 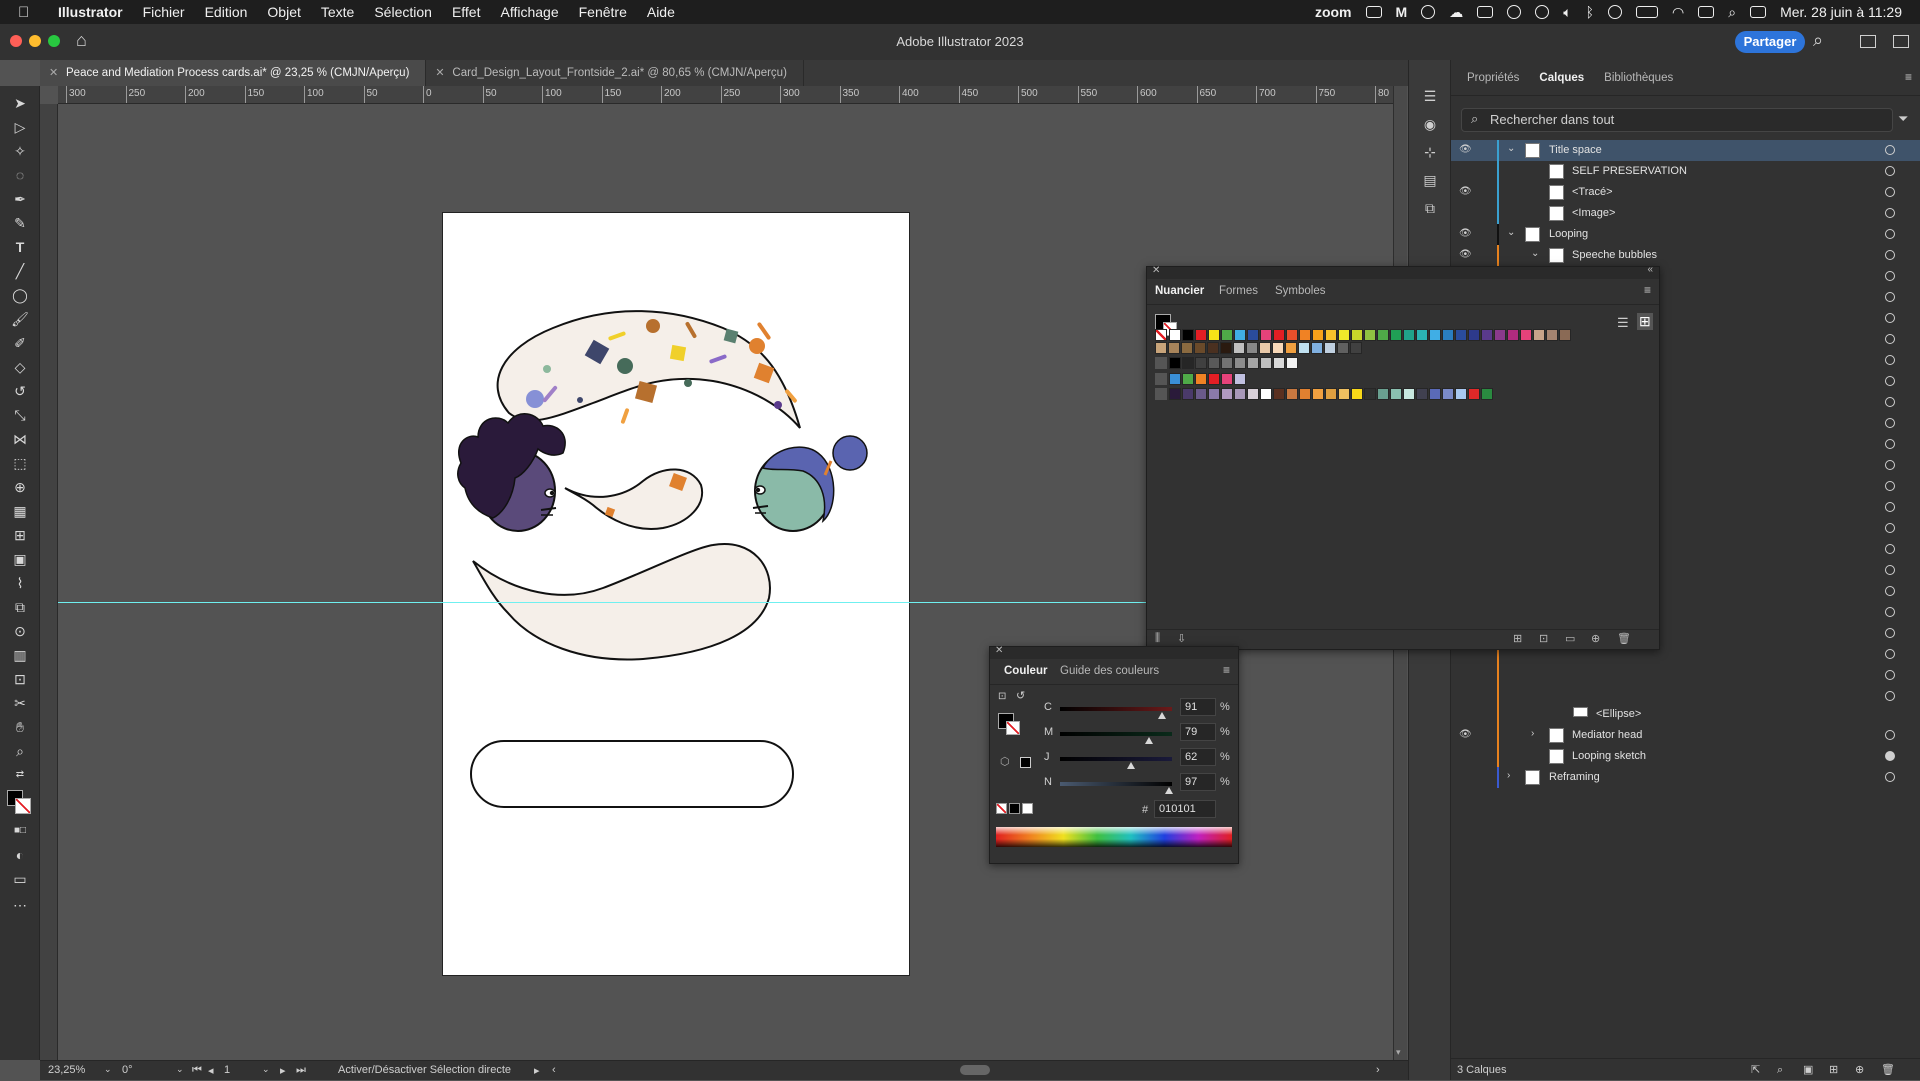 I want to click on delete-layer-icon: 🗑︎, so click(x=1888, y=1070).